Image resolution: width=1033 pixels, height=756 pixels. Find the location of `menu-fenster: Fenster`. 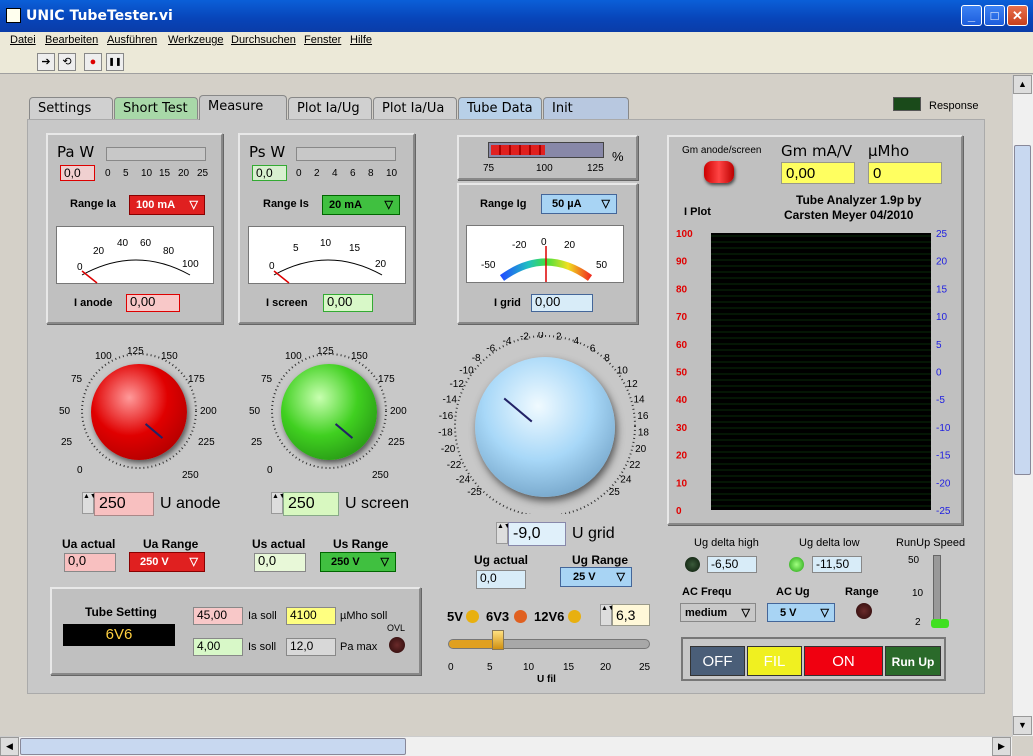

menu-fenster: Fenster is located at coordinates (322, 40).